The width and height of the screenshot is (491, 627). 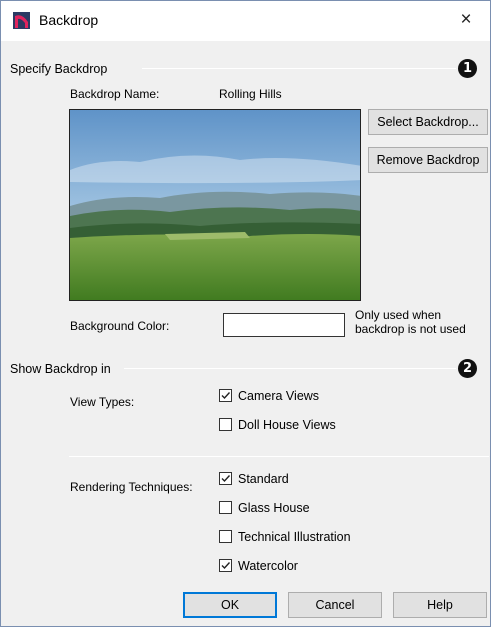 I want to click on backdrop-name-value: Rolling Hills, so click(x=250, y=94).